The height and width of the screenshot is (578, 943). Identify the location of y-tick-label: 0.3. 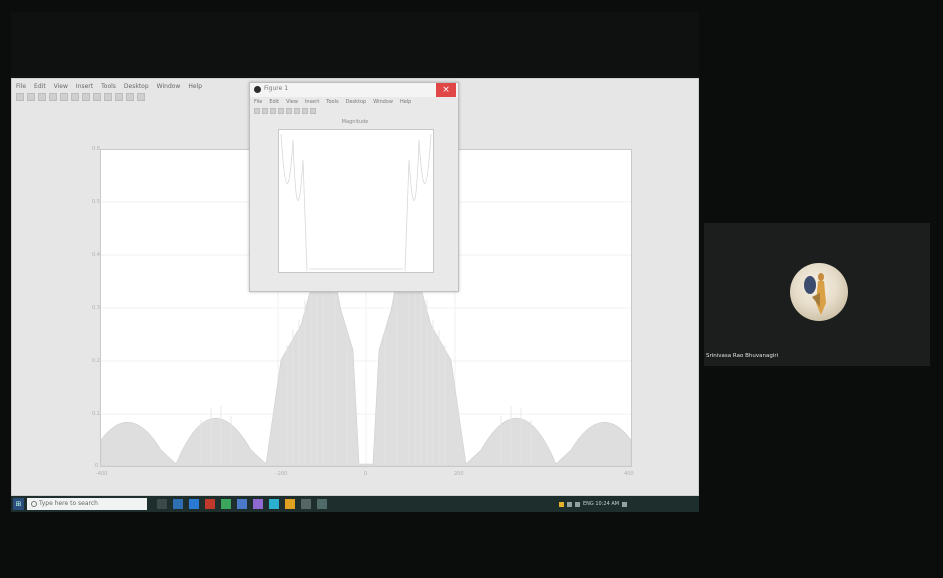
(96, 308).